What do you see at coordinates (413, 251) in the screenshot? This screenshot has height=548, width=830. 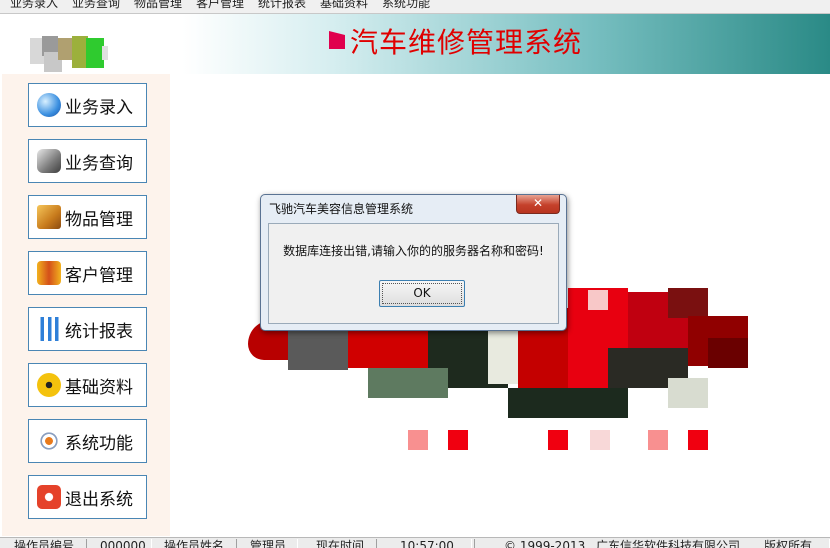 I see `dialog-message: 数据库连接出错,请输入你的的服务器名称和密码!` at bounding box center [413, 251].